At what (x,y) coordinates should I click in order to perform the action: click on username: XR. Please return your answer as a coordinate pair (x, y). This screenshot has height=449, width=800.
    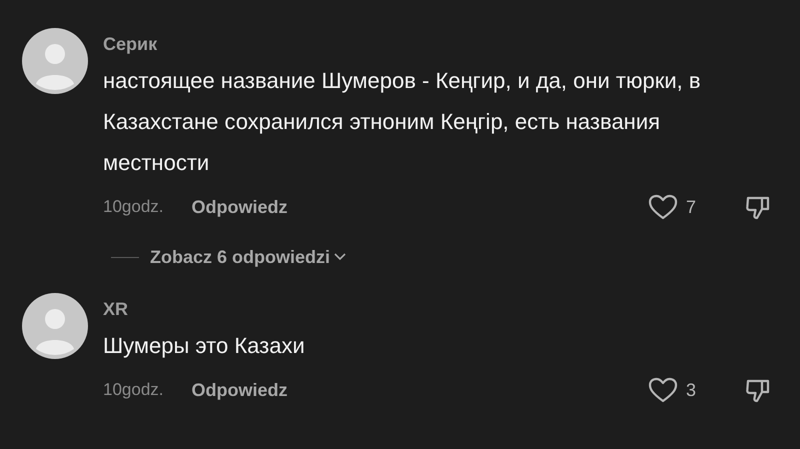
    Looking at the image, I should click on (115, 309).